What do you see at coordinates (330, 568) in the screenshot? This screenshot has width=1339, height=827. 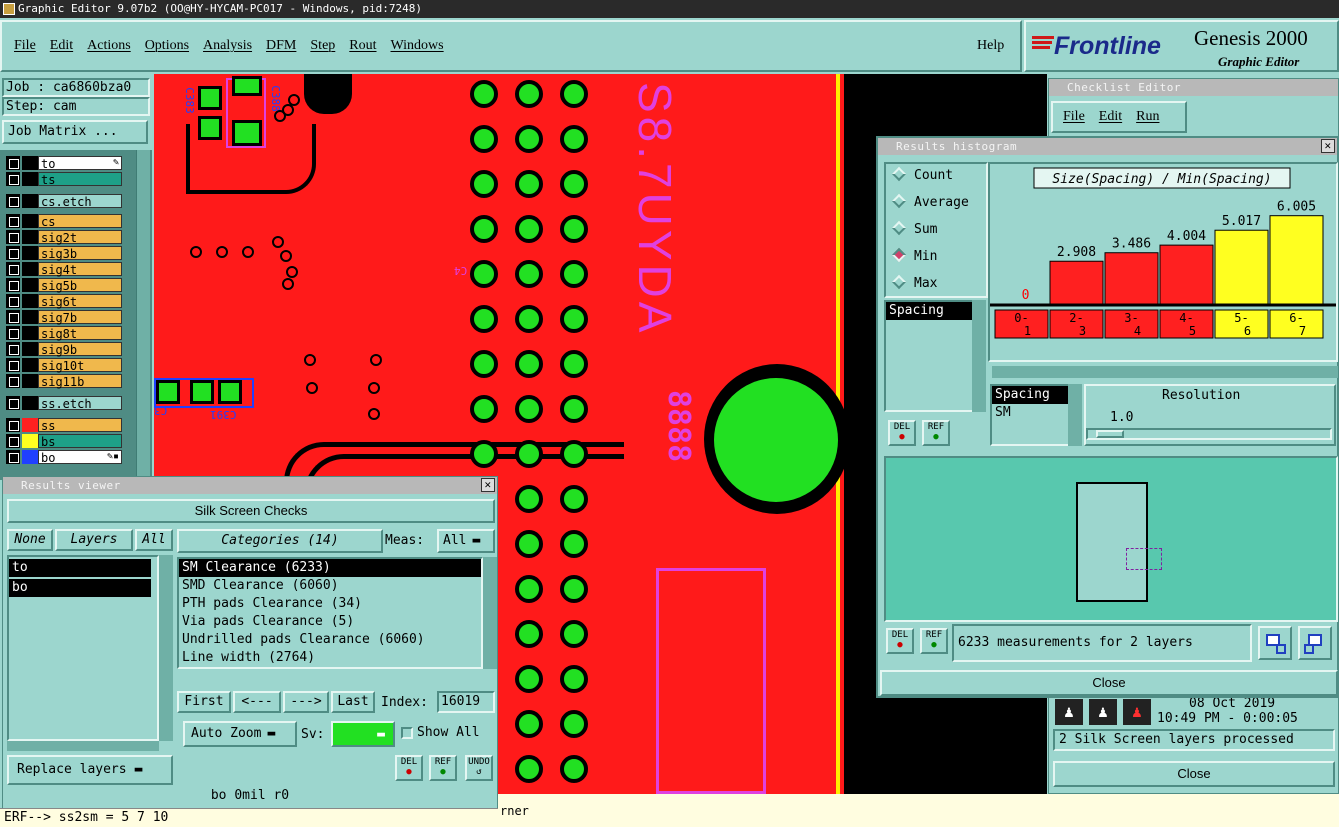 I see `list-item: SM Clearance (6233)` at bounding box center [330, 568].